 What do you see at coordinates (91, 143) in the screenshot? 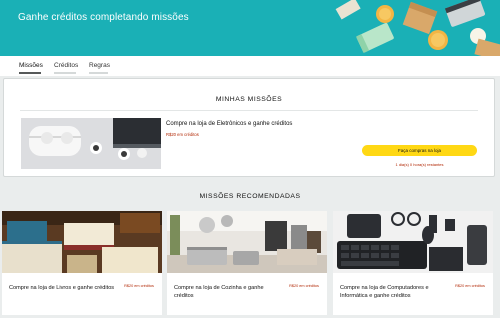
I see `wireless-earbuds-image` at bounding box center [91, 143].